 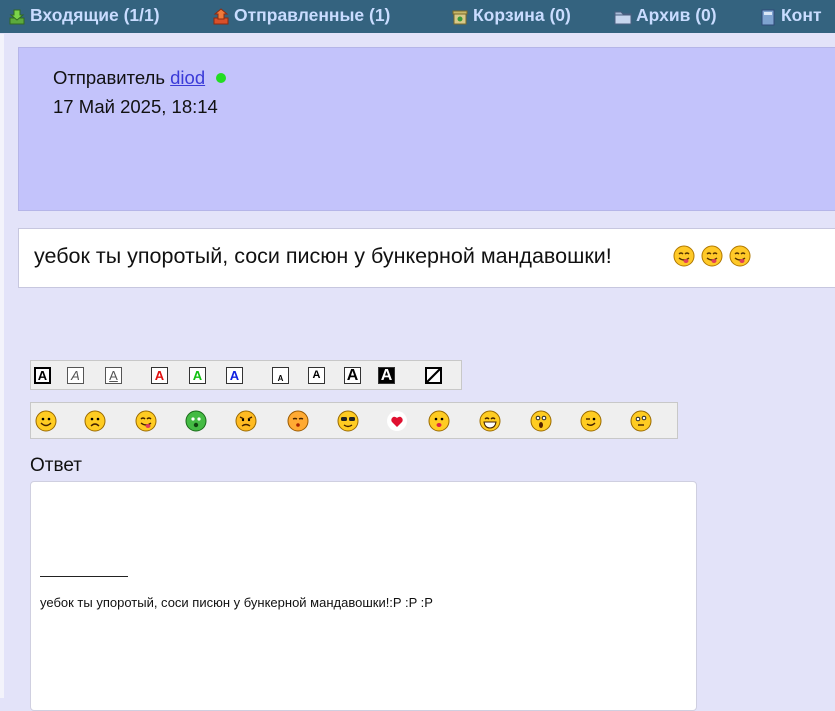 What do you see at coordinates (439, 421) in the screenshot?
I see `kiss-icon` at bounding box center [439, 421].